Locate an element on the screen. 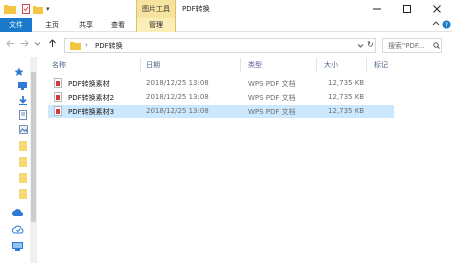 The height and width of the screenshot is (263, 452). column-header-name: 名称 is located at coordinates (59, 65).